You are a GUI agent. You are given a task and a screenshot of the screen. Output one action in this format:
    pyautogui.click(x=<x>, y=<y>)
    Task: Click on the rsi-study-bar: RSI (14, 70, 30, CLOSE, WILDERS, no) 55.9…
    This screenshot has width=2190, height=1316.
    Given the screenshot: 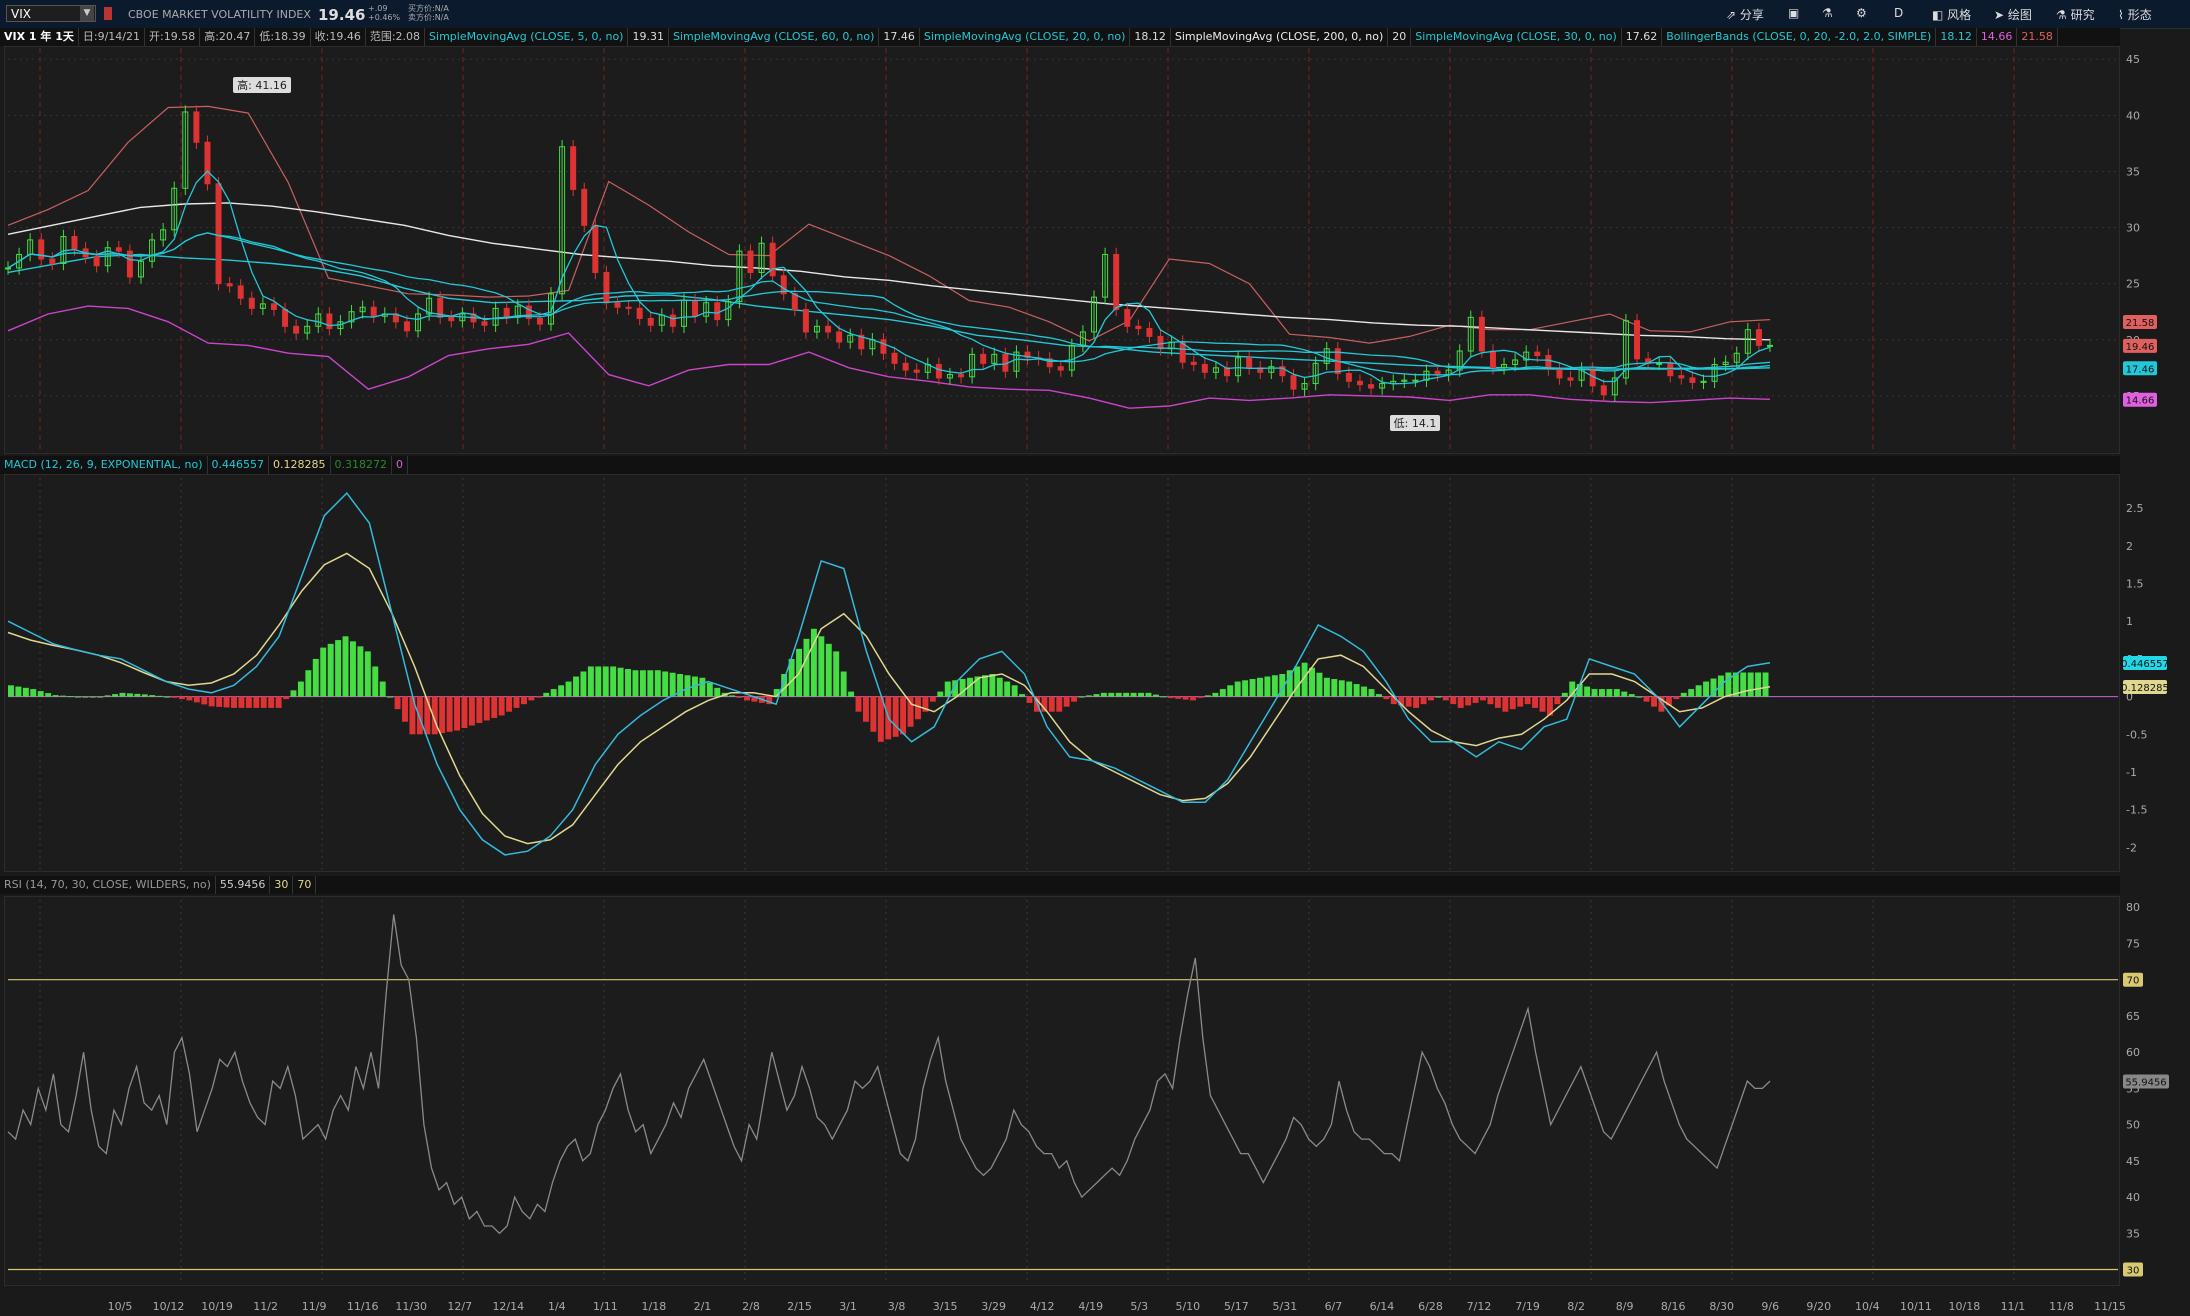 What is the action you would take?
    pyautogui.click(x=1060, y=885)
    